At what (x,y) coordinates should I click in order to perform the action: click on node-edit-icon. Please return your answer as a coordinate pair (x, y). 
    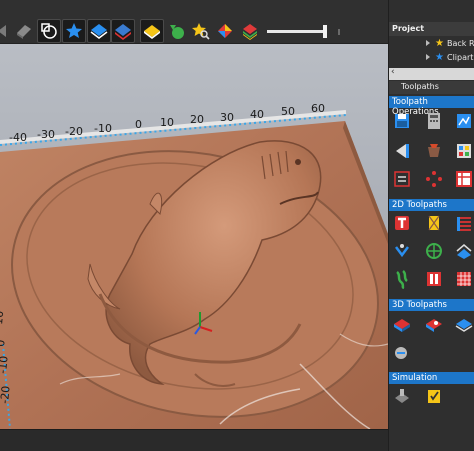
    Looking at the image, I should click on (49, 31).